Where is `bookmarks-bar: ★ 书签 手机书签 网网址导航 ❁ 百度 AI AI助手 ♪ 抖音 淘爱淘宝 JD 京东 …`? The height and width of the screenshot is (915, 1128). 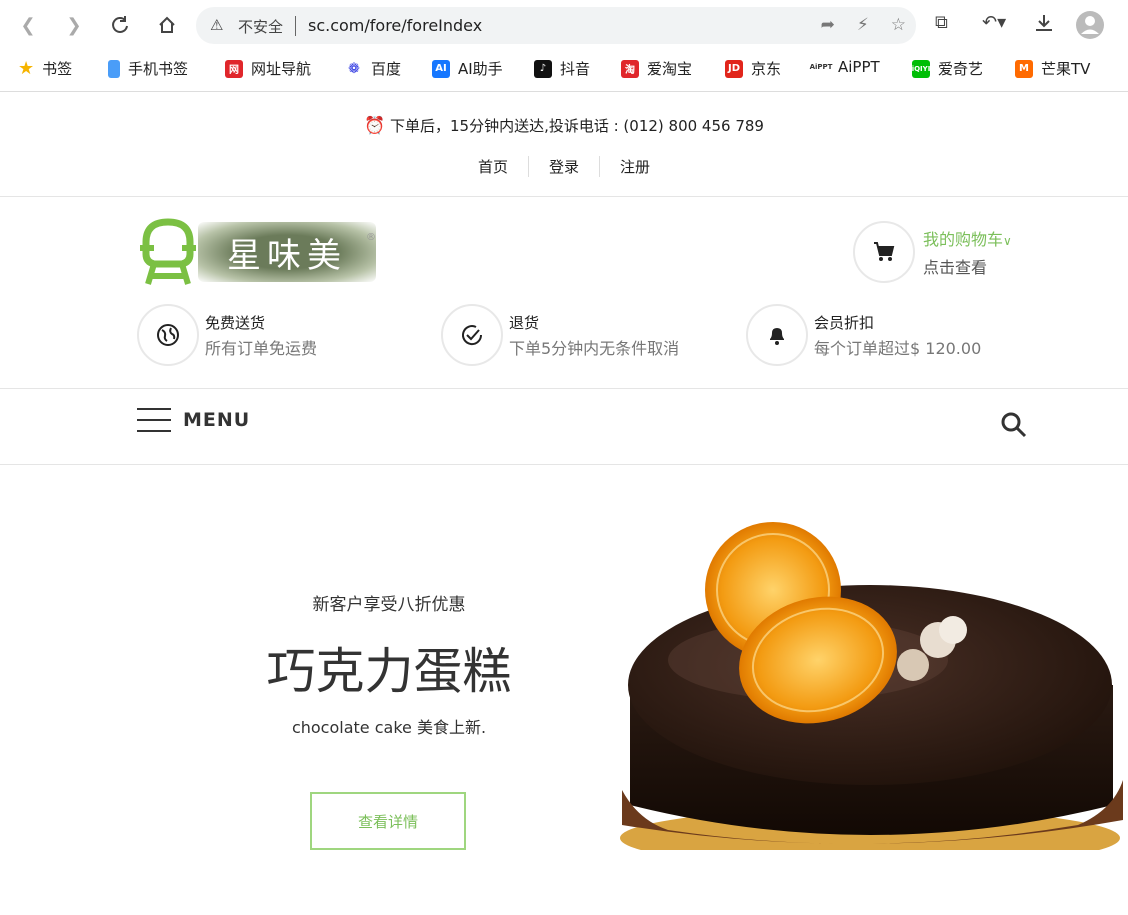 bookmarks-bar: ★ 书签 手机书签 网网址导航 ❁ 百度 AI AI助手 ♪ 抖音 淘爱淘宝 JD 京东 … is located at coordinates (564, 72).